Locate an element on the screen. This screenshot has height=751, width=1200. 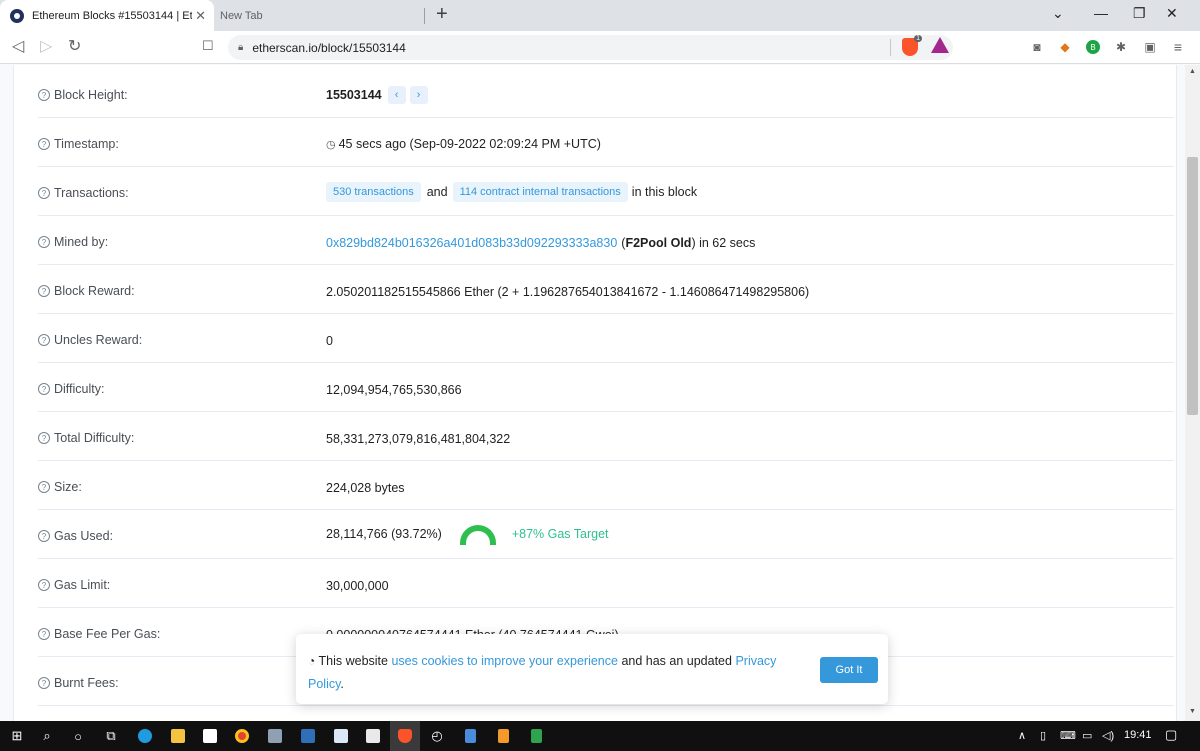
battery-icon: ▯ is located at coordinates (1043, 735).